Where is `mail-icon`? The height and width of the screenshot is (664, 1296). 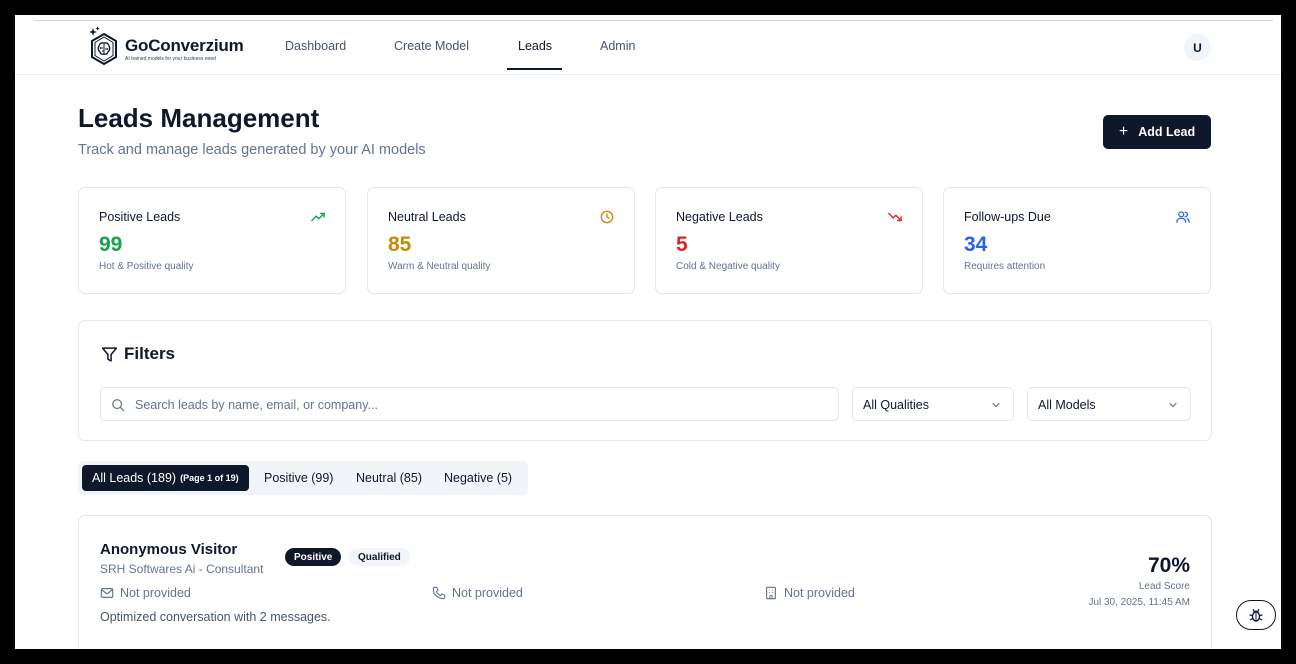 mail-icon is located at coordinates (107, 593).